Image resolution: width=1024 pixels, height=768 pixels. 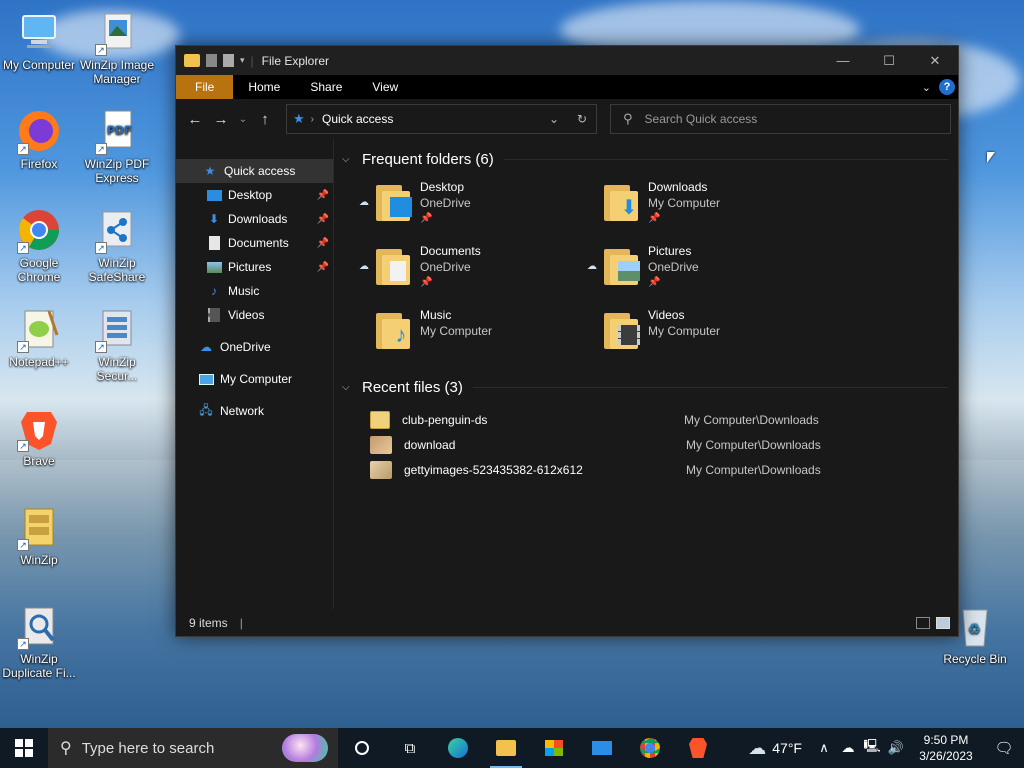 What do you see at coordinates (1004, 748) in the screenshot?
I see `notifications-button: 🗨` at bounding box center [1004, 748].